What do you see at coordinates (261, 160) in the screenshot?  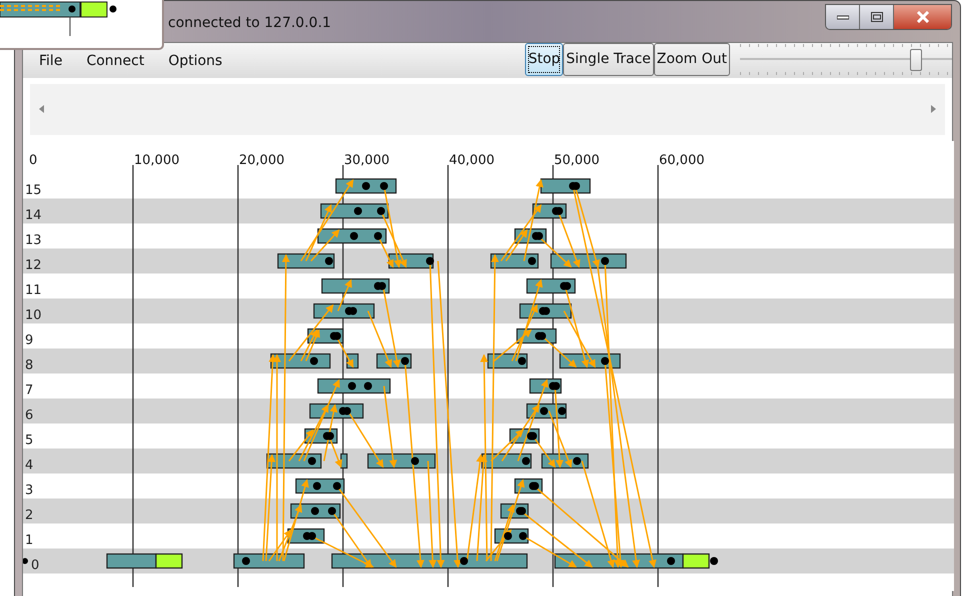 I see `tick-label: 20,000` at bounding box center [261, 160].